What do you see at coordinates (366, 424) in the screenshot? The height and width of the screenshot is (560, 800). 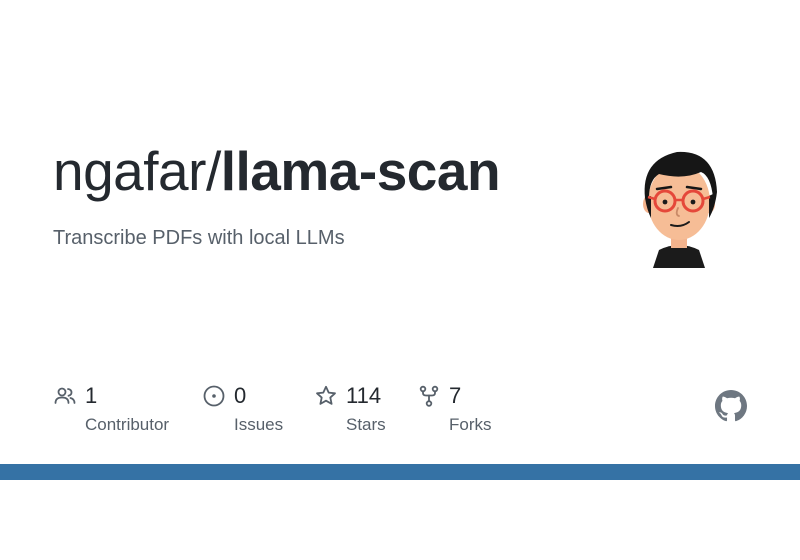 I see `stars-label: Stars` at bounding box center [366, 424].